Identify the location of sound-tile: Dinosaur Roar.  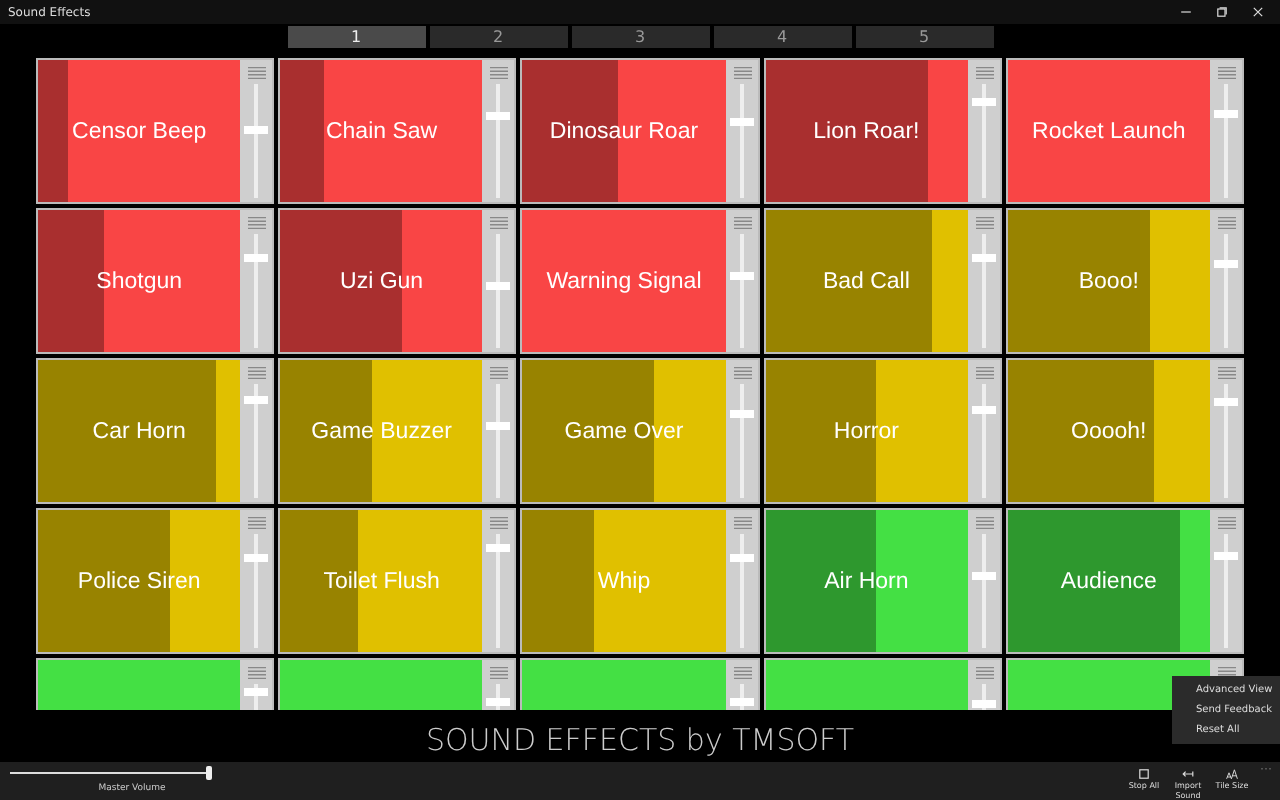
(624, 131).